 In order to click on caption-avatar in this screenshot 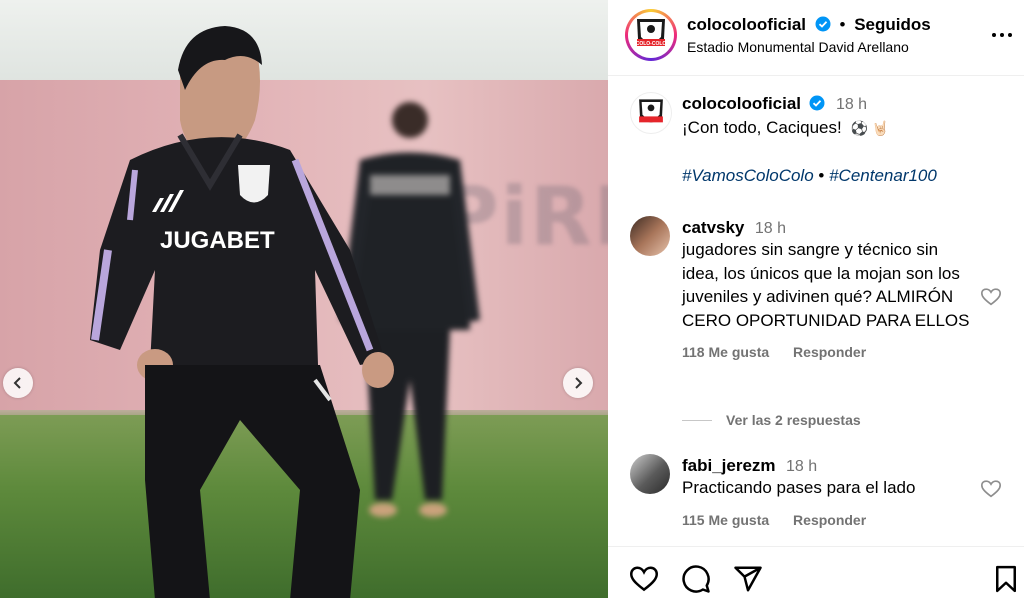, I will do `click(651, 113)`.